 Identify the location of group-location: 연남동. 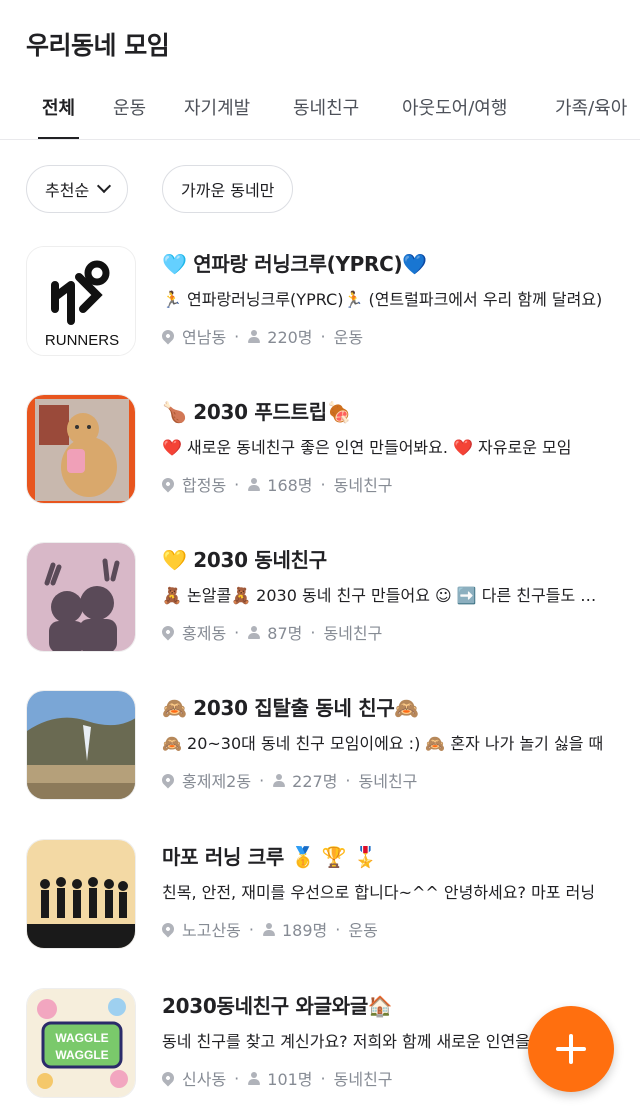
(204, 337).